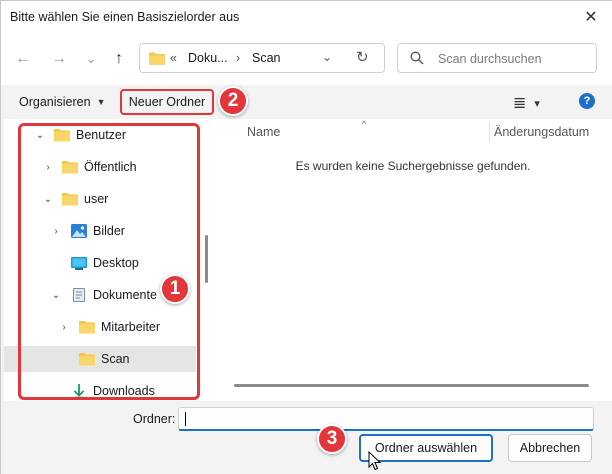  I want to click on arrow-up-icon: ↑, so click(119, 58).